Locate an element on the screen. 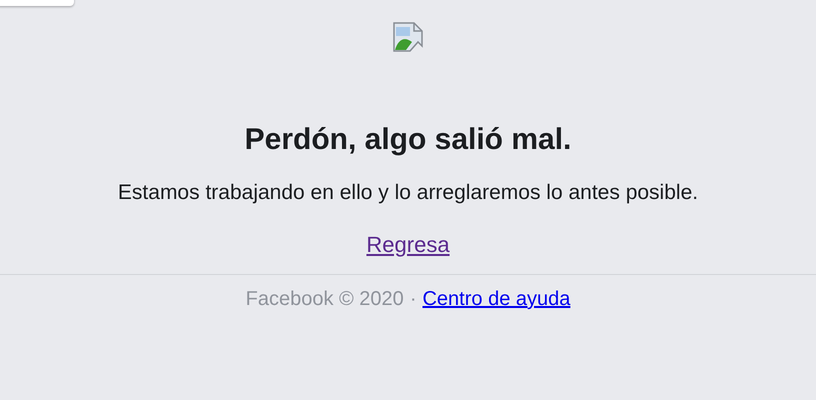 The width and height of the screenshot is (816, 400). help-center-link: Centro de ayuda is located at coordinates (496, 299).